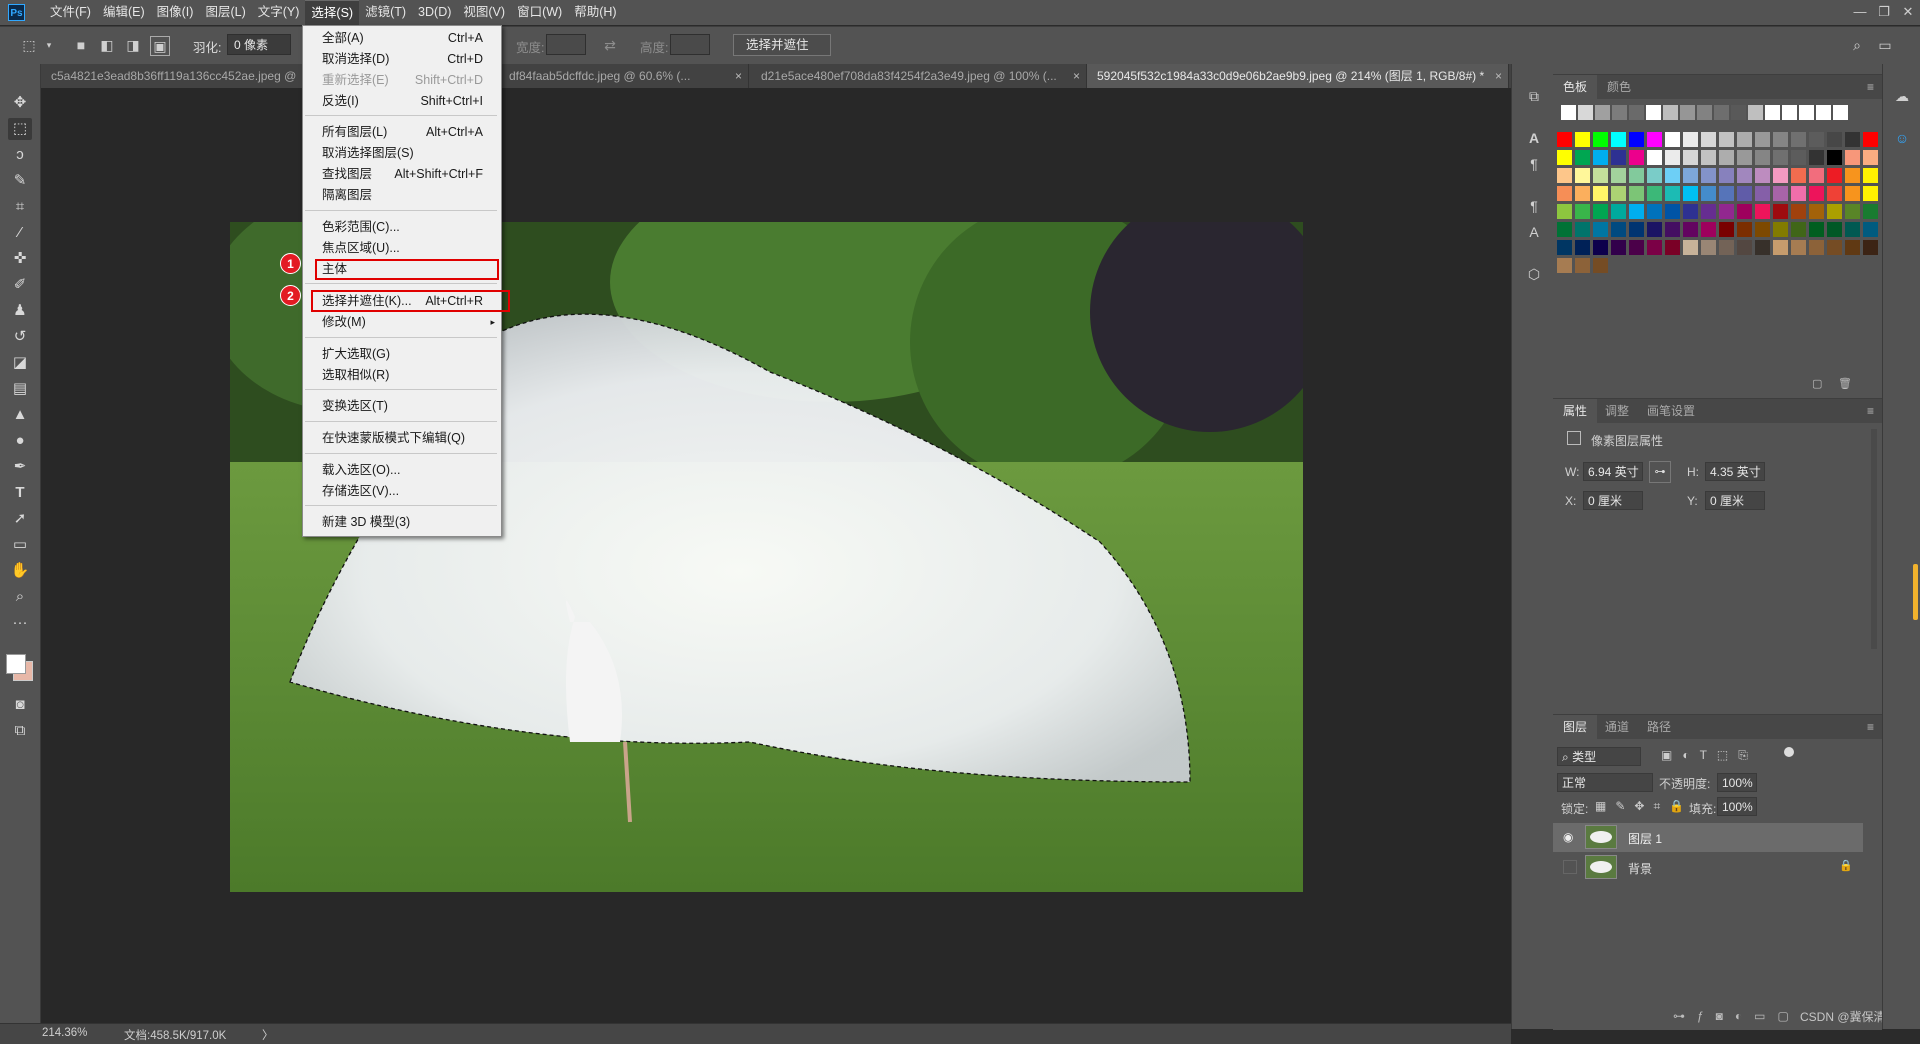 The width and height of the screenshot is (1920, 1044). Describe the element at coordinates (401, 38) in the screenshot. I see `menu-item-select-all: 全部(A) Ctrl+A` at that location.